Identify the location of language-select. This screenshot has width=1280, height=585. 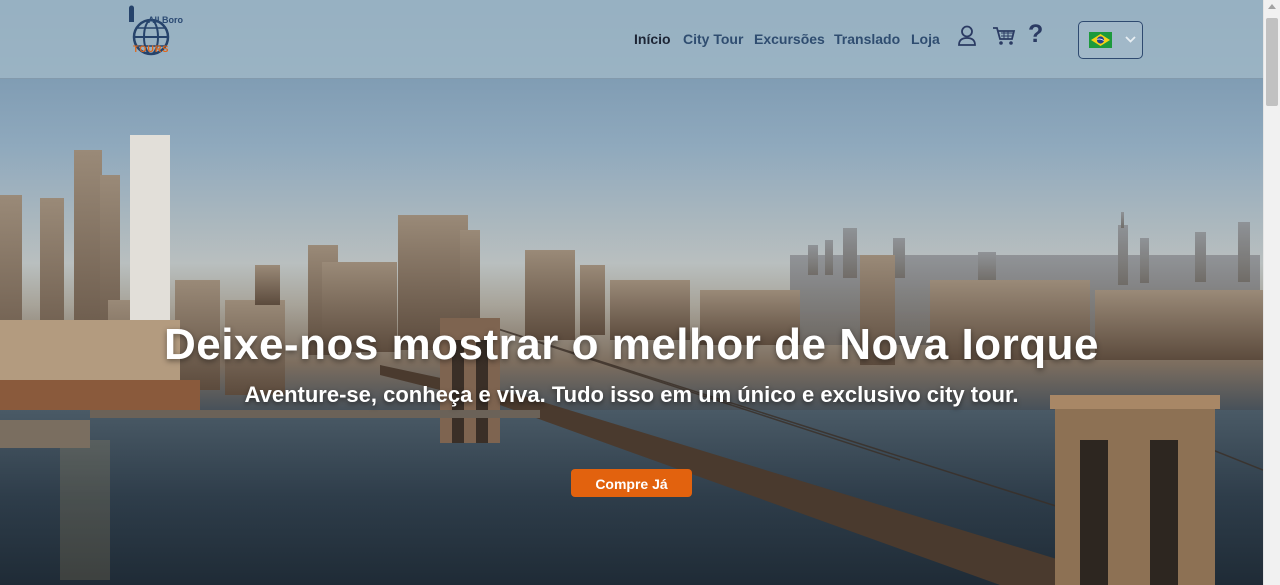
(1110, 40).